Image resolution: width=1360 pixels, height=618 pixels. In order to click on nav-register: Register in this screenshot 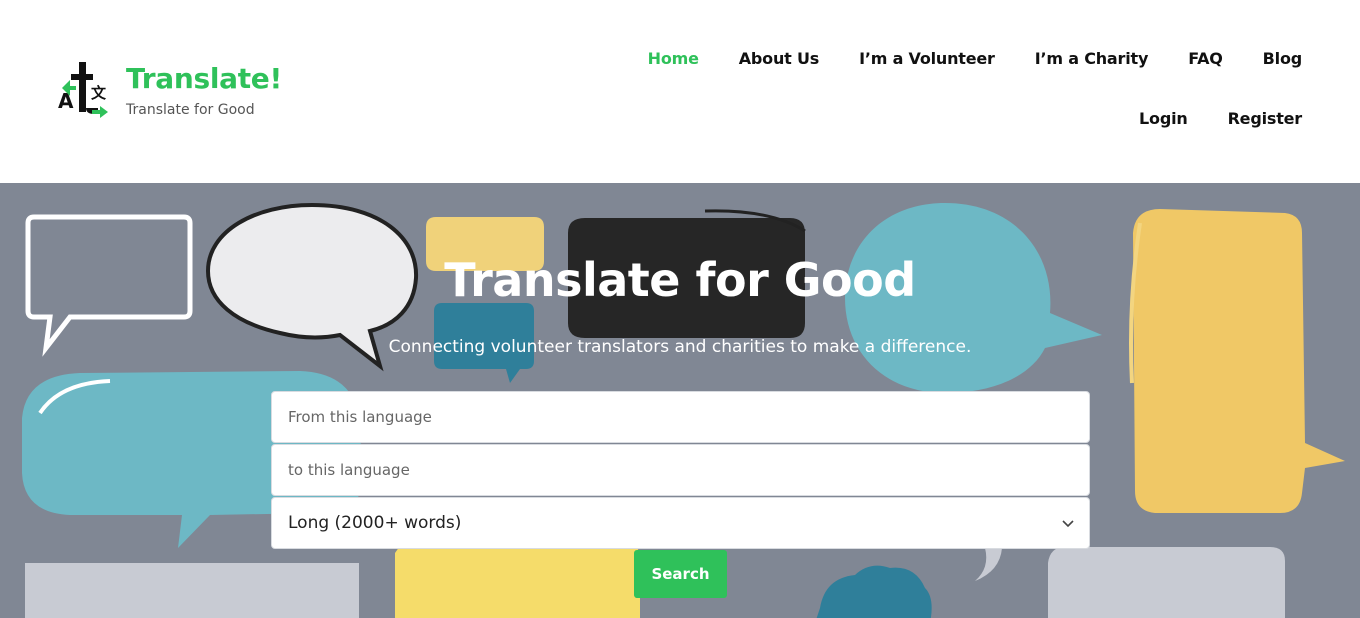, I will do `click(1265, 119)`.